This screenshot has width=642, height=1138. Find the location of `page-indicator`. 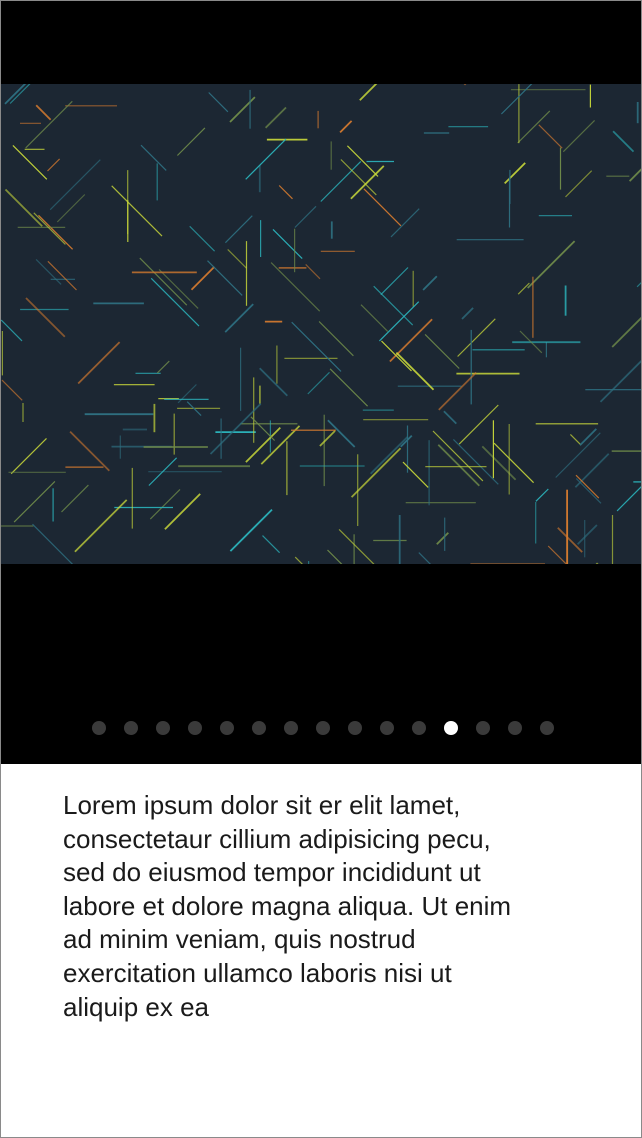

page-indicator is located at coordinates (321, 728).